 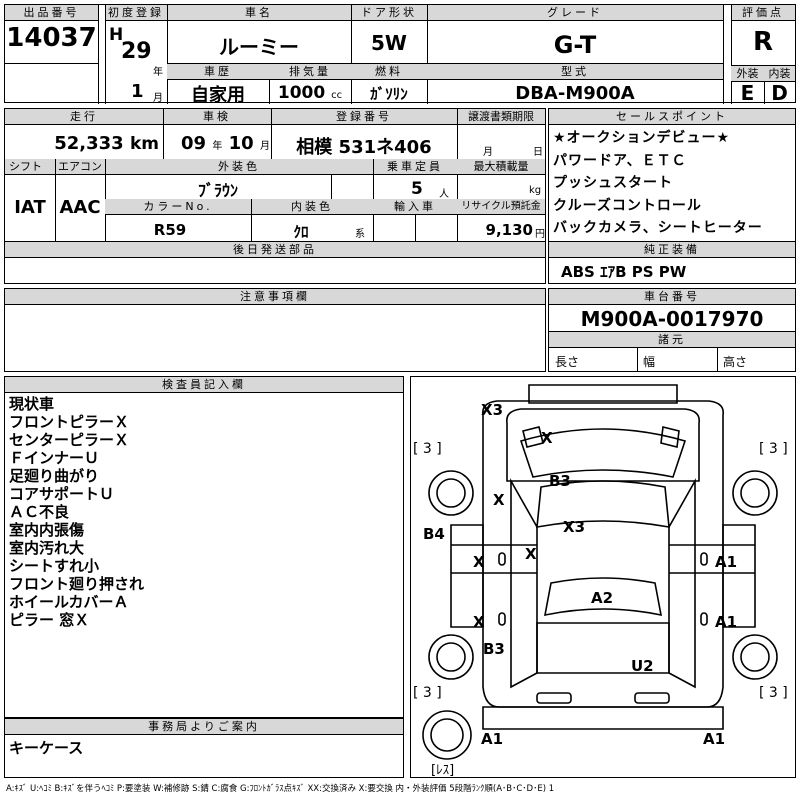 I want to click on mileage-unit: km, so click(x=144, y=144).